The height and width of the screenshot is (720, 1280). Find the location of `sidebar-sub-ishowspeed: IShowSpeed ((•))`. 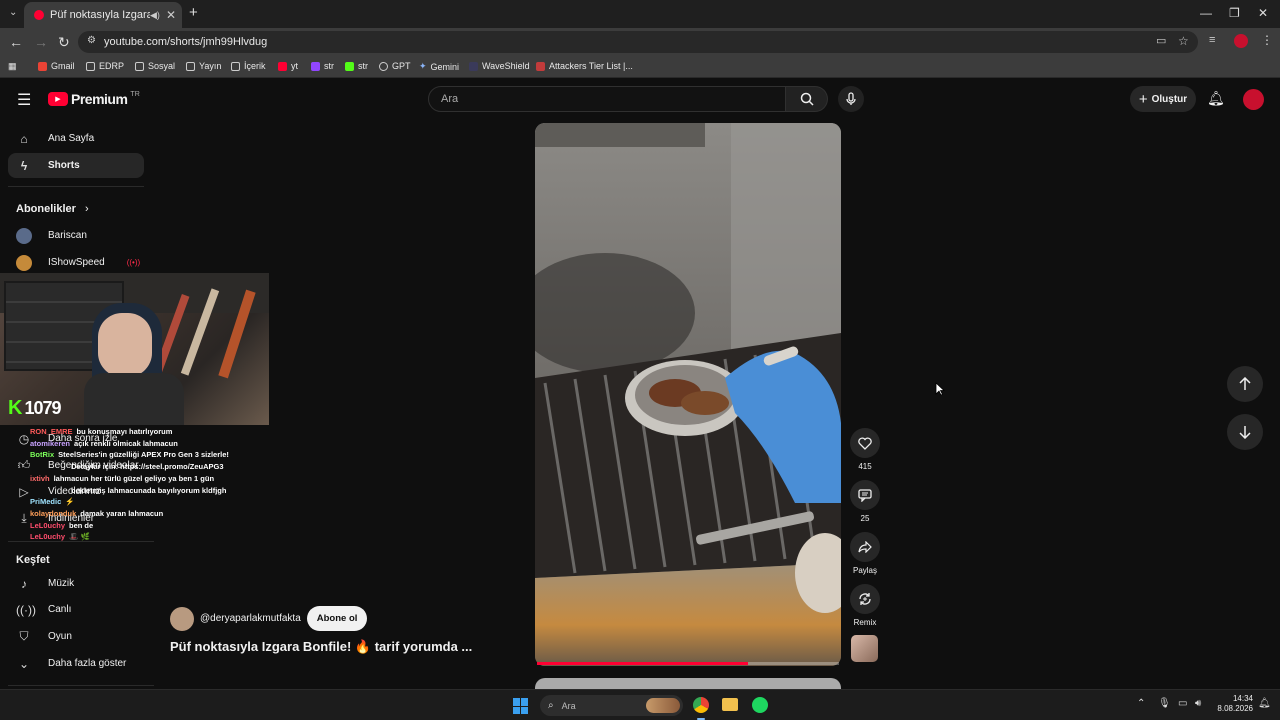

sidebar-sub-ishowspeed: IShowSpeed ((•)) is located at coordinates (76, 262).